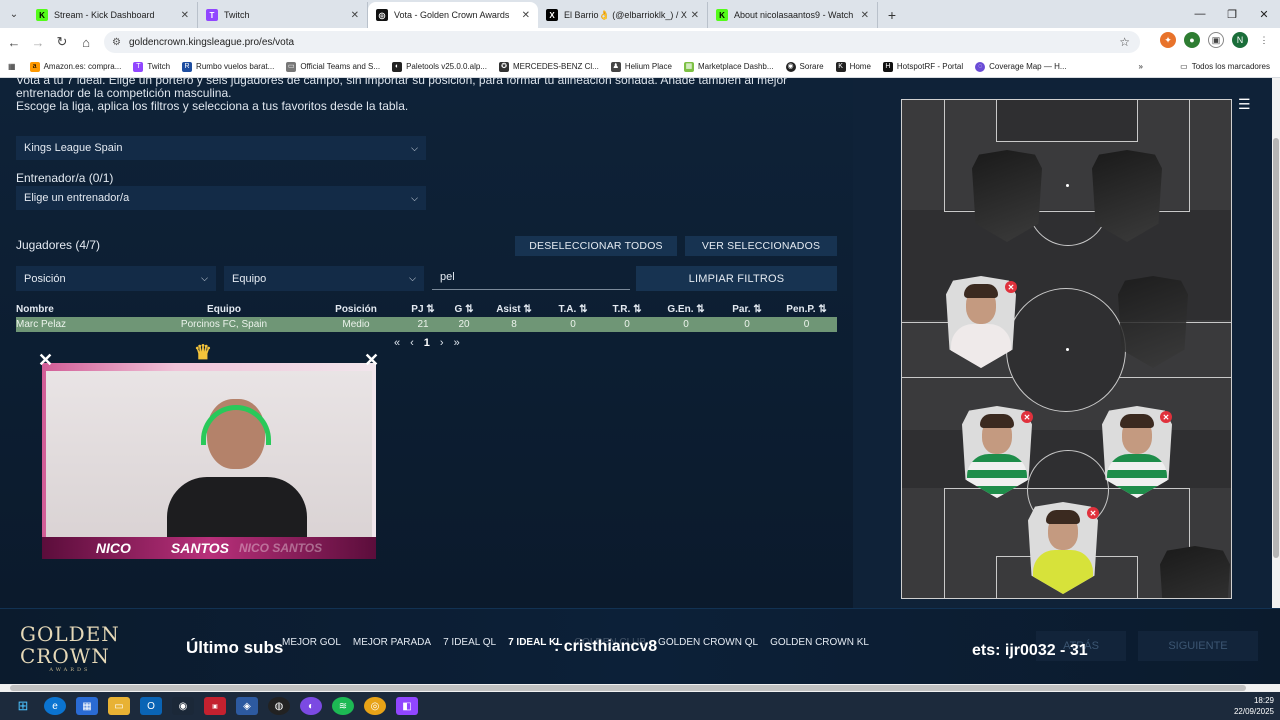 The image size is (1280, 720). What do you see at coordinates (892, 15) in the screenshot?
I see `new-tab-icon: +` at bounding box center [892, 15].